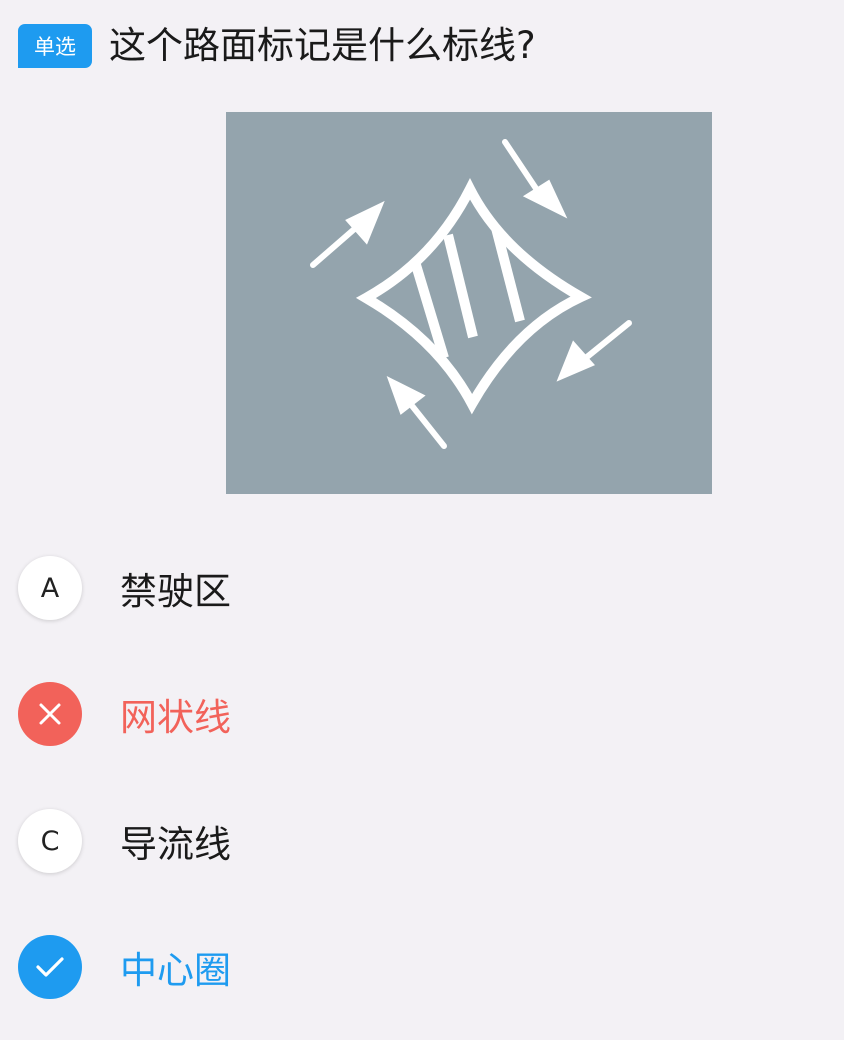  I want to click on option-label-d: 中心圈, so click(175, 967).